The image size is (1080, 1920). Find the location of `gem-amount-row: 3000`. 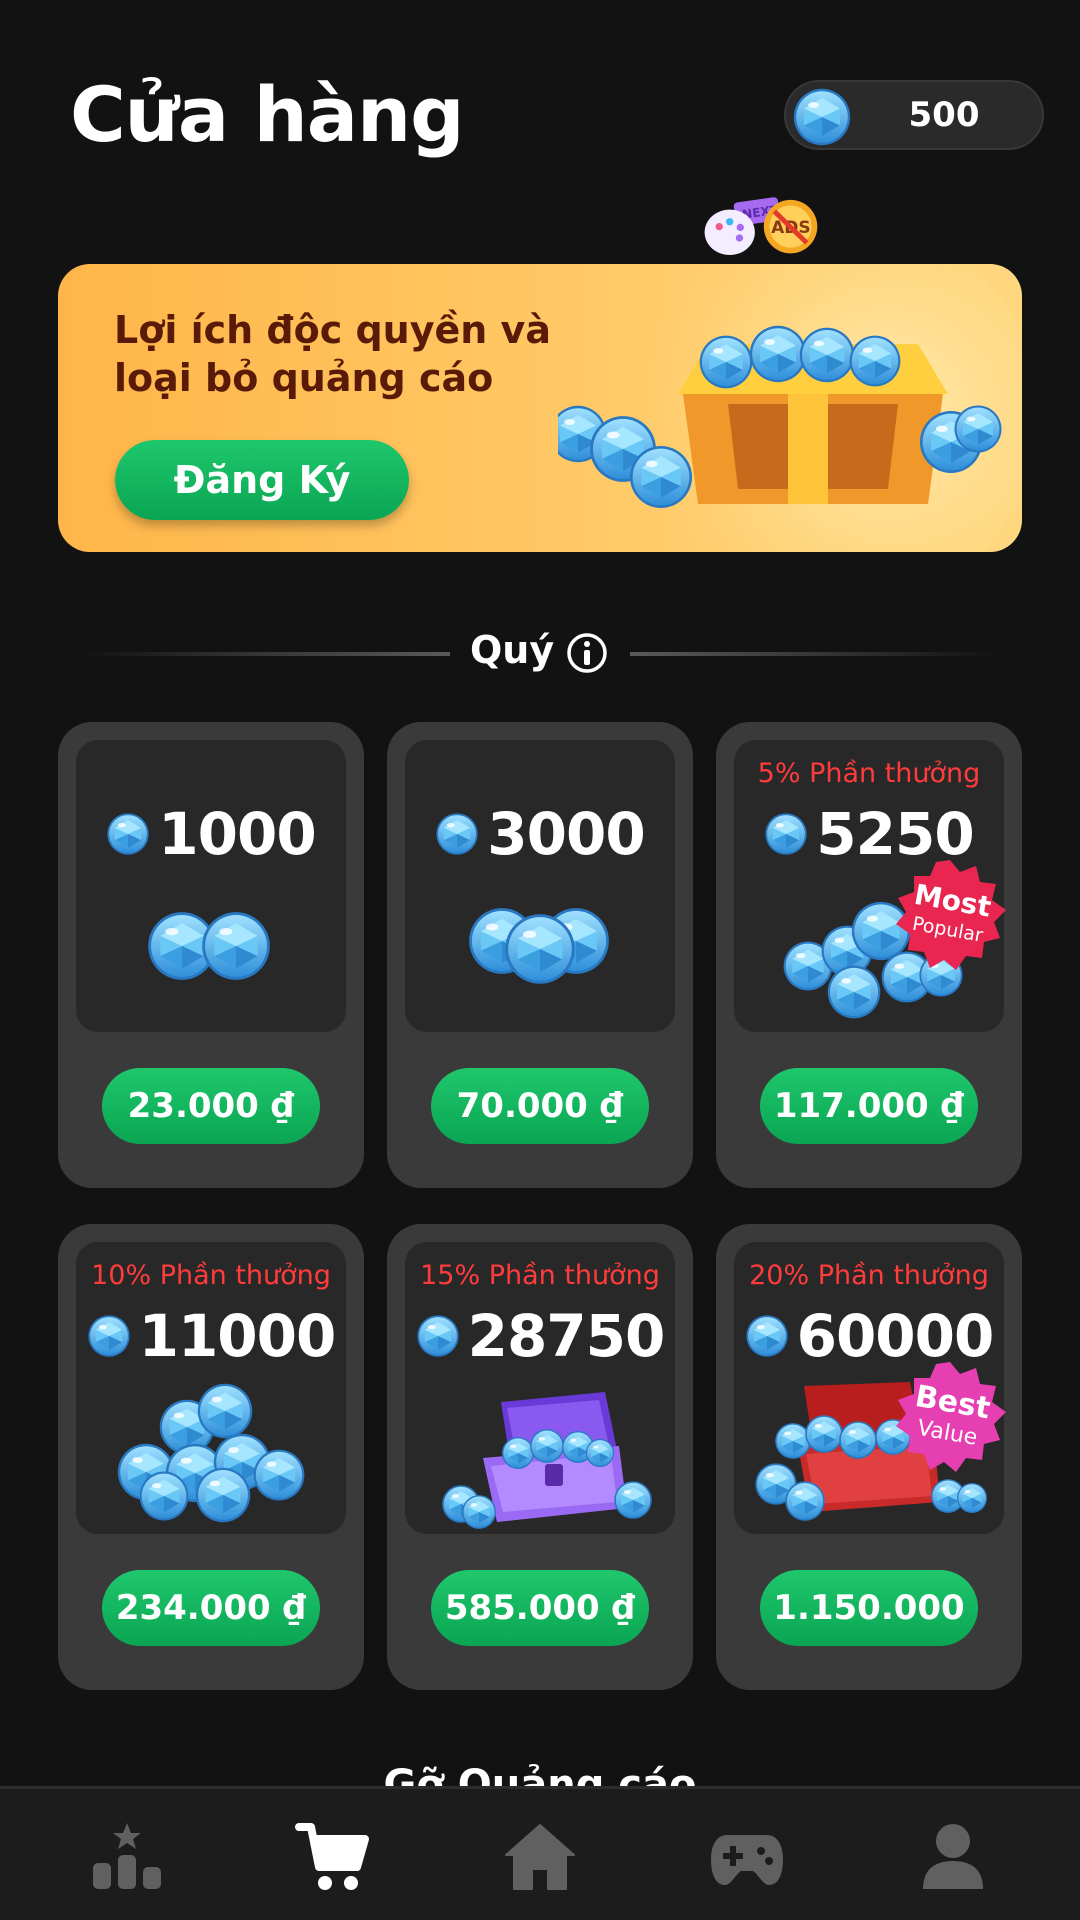

gem-amount-row: 3000 is located at coordinates (540, 834).